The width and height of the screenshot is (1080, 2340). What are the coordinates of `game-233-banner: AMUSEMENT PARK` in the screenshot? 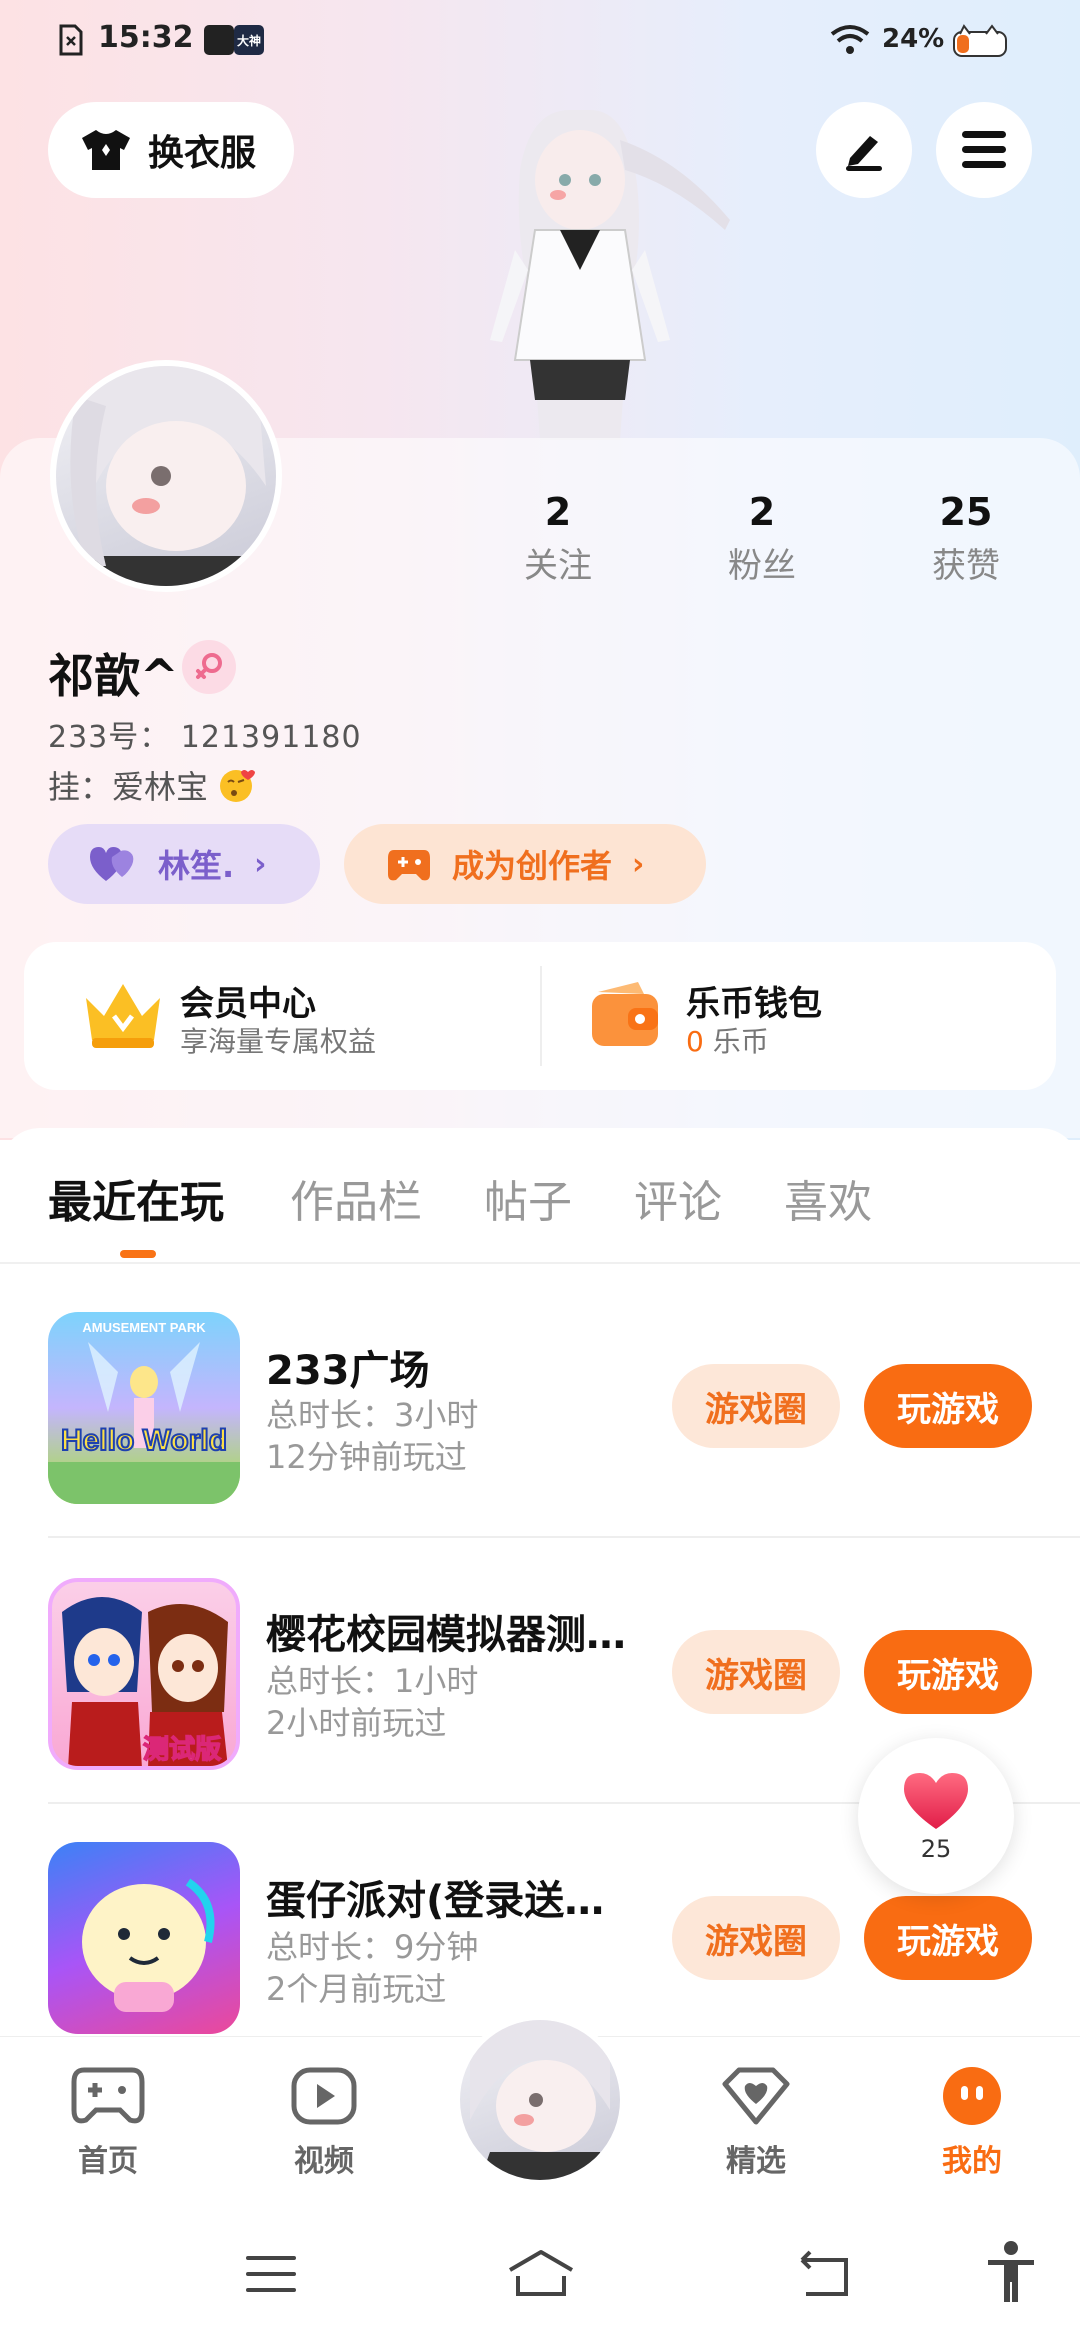 It's located at (144, 1327).